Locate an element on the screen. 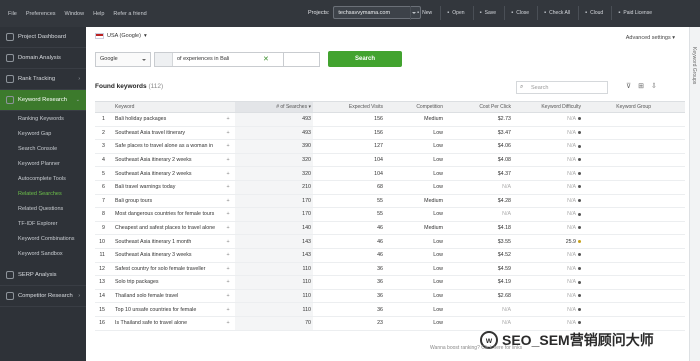  sidebar-item-keyword-research: Keyword Research ⌄ is located at coordinates (43, 100).